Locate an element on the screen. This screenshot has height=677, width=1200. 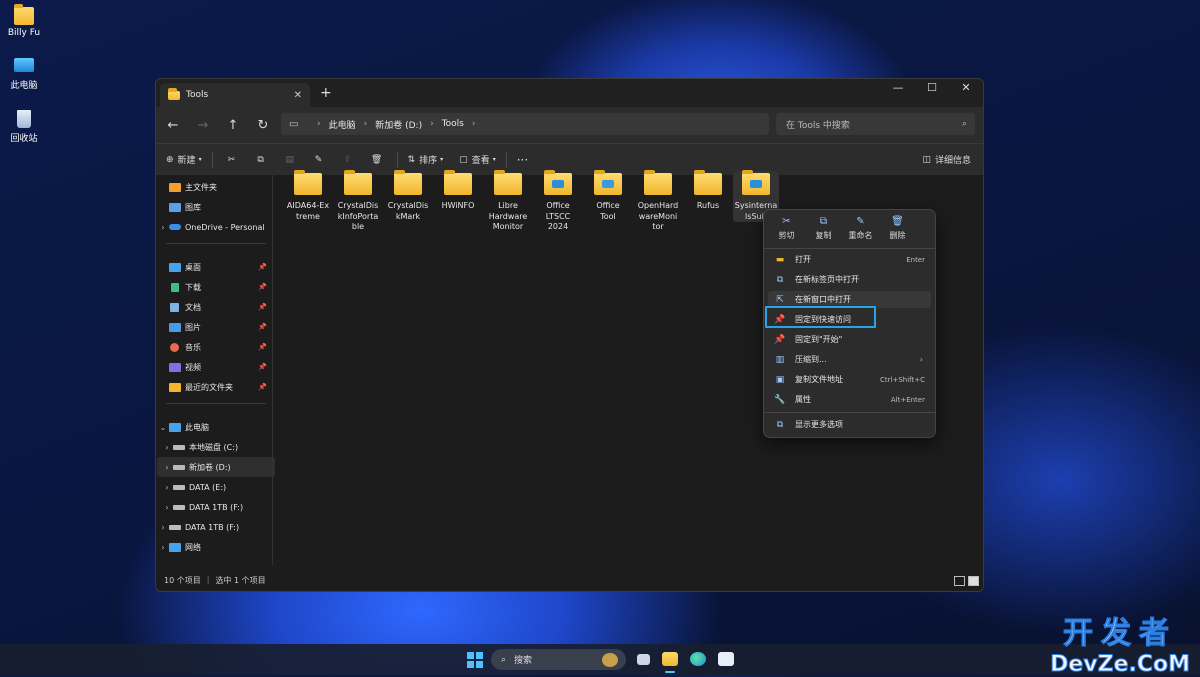
more-button: ··· is located at coordinates (522, 160).